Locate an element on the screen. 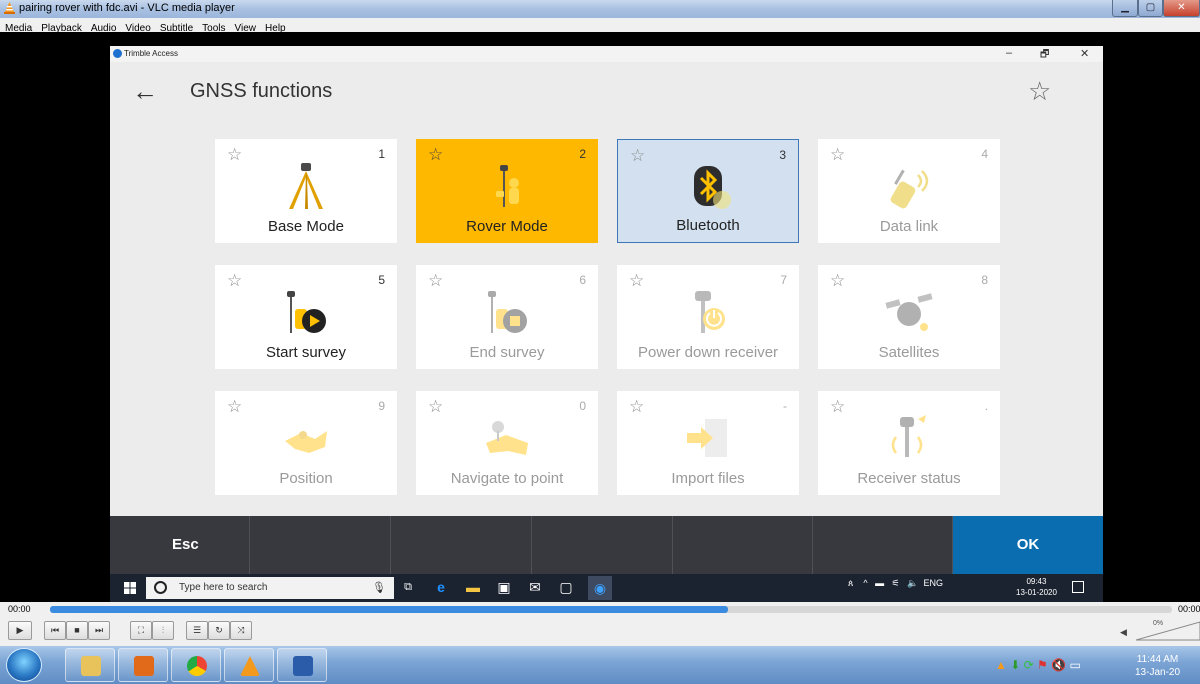 The width and height of the screenshot is (1200, 684). position-icon is located at coordinates (306, 442).